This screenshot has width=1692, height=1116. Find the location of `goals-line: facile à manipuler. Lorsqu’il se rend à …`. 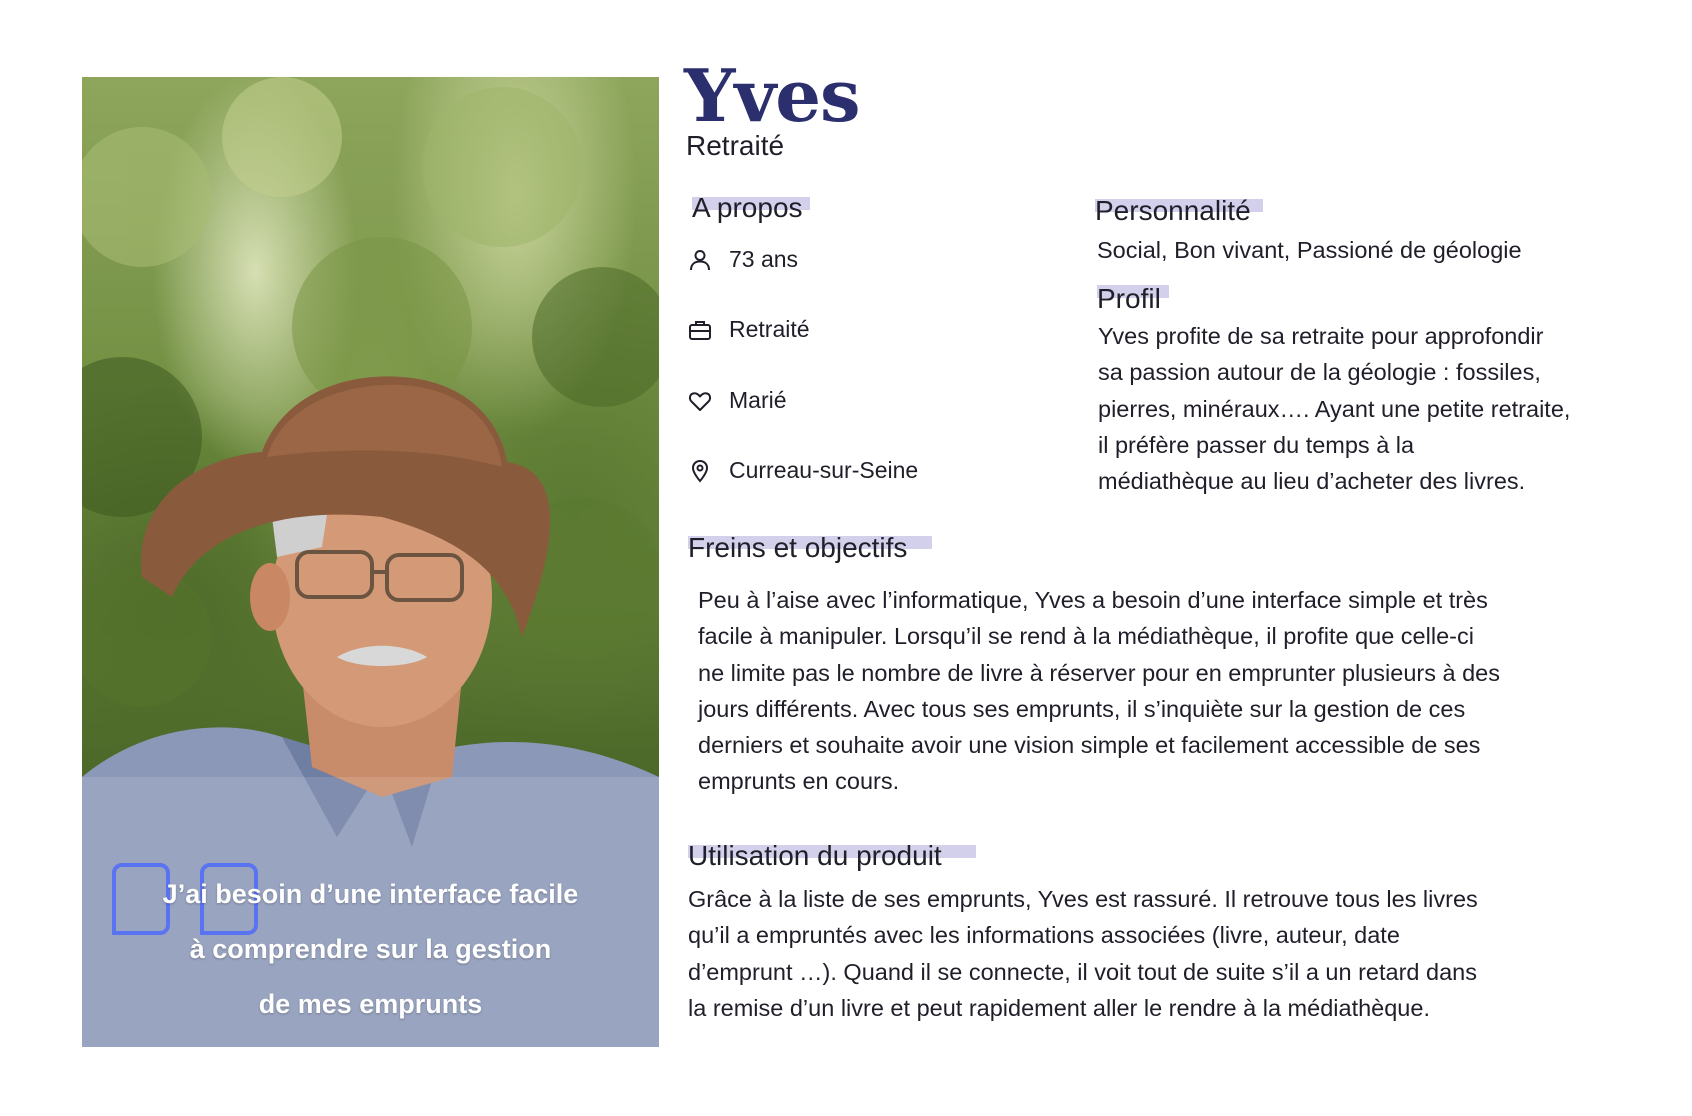

goals-line: facile à manipuler. Lorsqu’il se rend à … is located at coordinates (1086, 636).